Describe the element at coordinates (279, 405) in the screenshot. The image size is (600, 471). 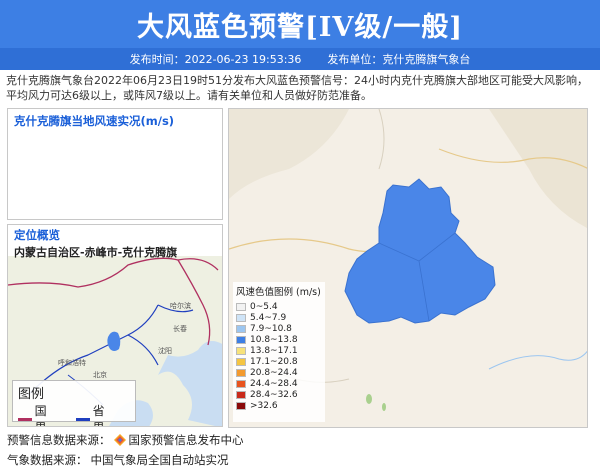
I see `wind-scale-item: >32.6` at that location.